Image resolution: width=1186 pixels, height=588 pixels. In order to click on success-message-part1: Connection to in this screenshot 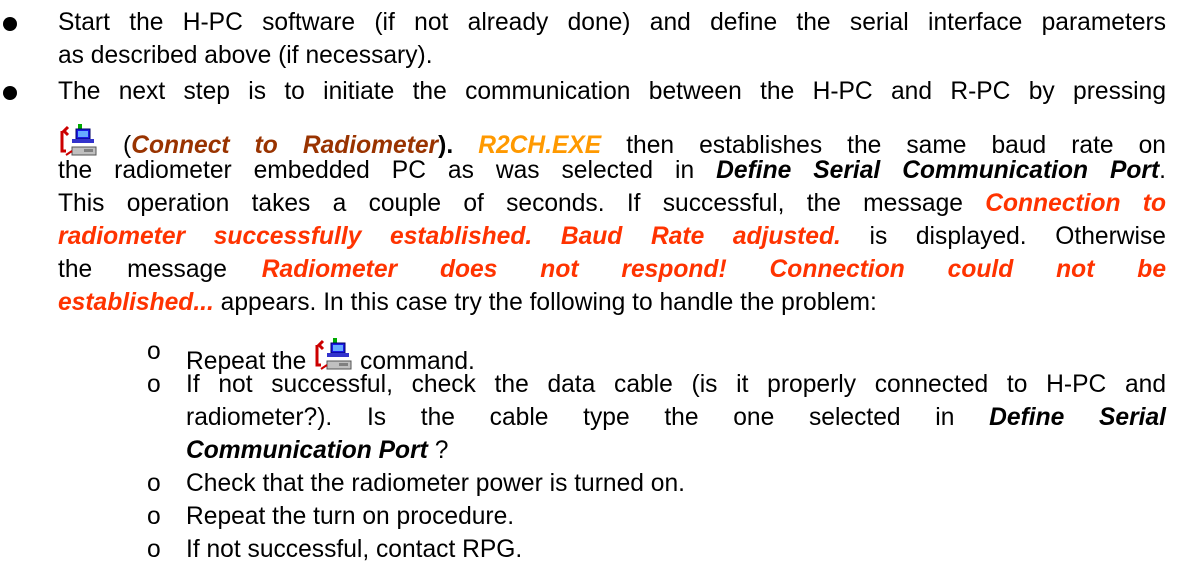, I will do `click(1075, 203)`.